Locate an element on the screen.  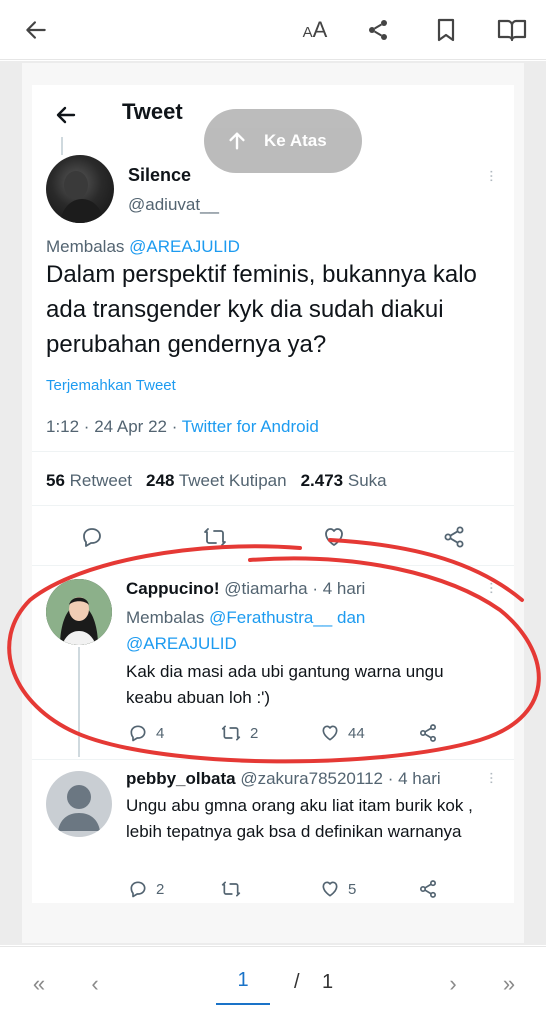
reply-button is located at coordinates (92, 537).